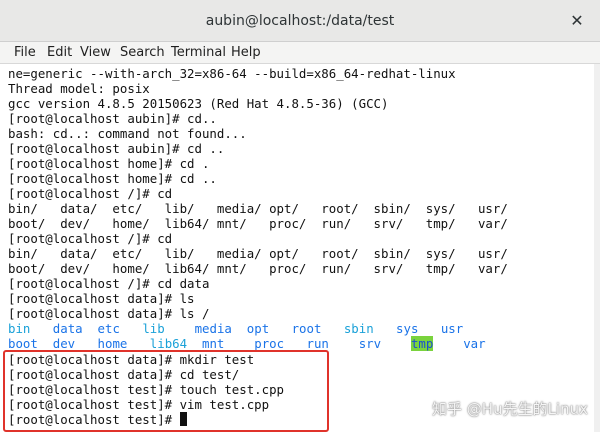 Image resolution: width=600 pixels, height=432 pixels. What do you see at coordinates (23, 343) in the screenshot?
I see `dir-entry: boot` at bounding box center [23, 343].